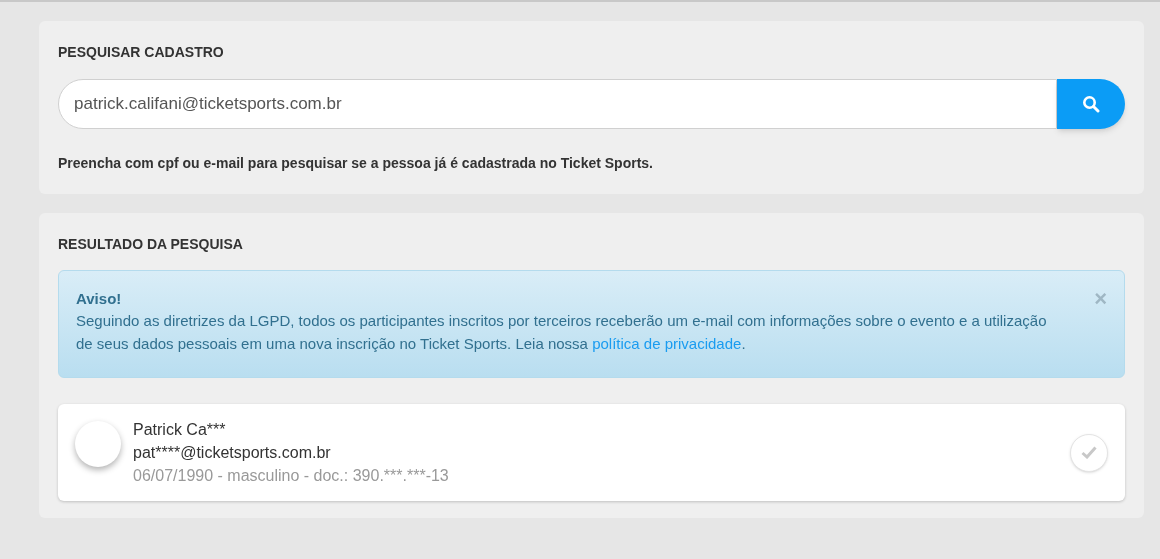  I want to click on person-email: pat****@ticketsports.com.br, so click(232, 453).